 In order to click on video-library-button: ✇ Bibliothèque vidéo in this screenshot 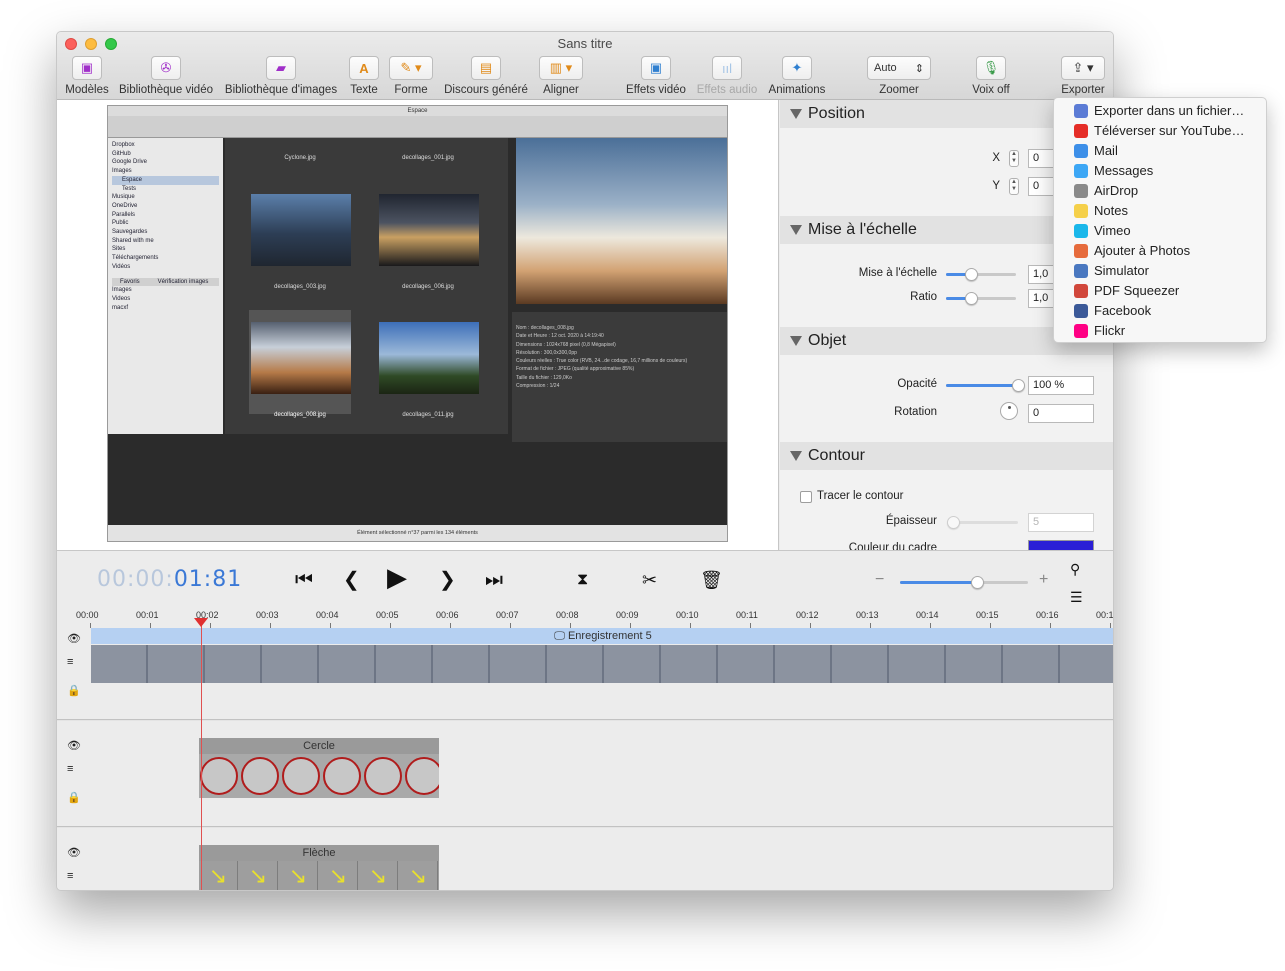, I will do `click(166, 76)`.